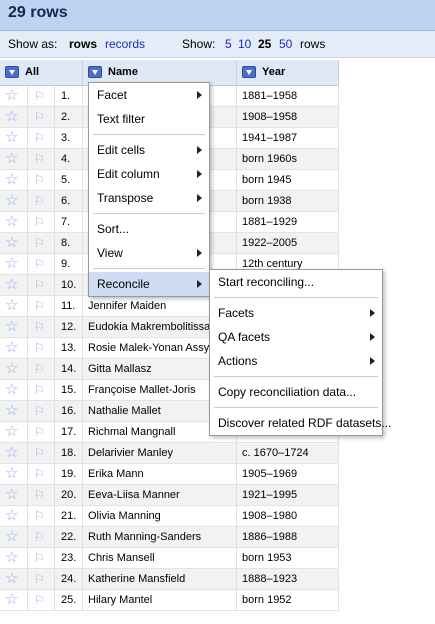 The width and height of the screenshot is (435, 624). I want to click on year-cell: born 1952, so click(288, 600).